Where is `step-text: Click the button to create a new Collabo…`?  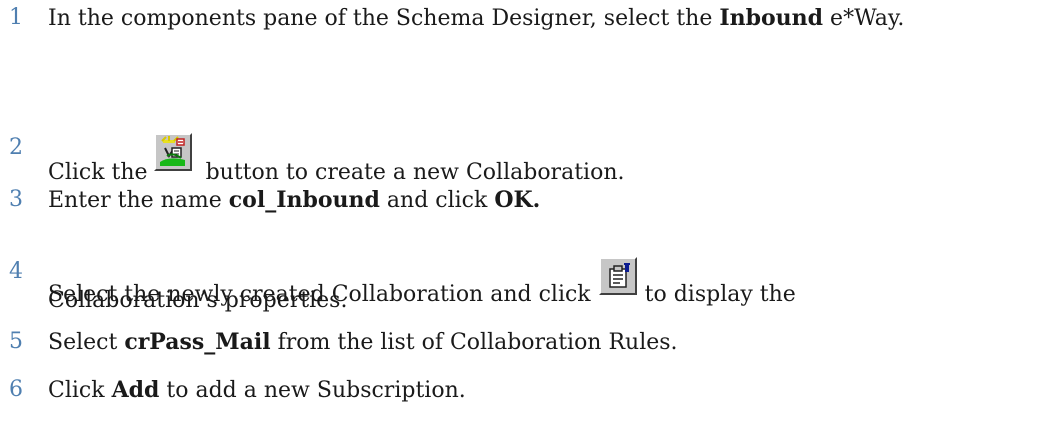
step-text: Click the button to create a new Collabo… is located at coordinates (336, 160).